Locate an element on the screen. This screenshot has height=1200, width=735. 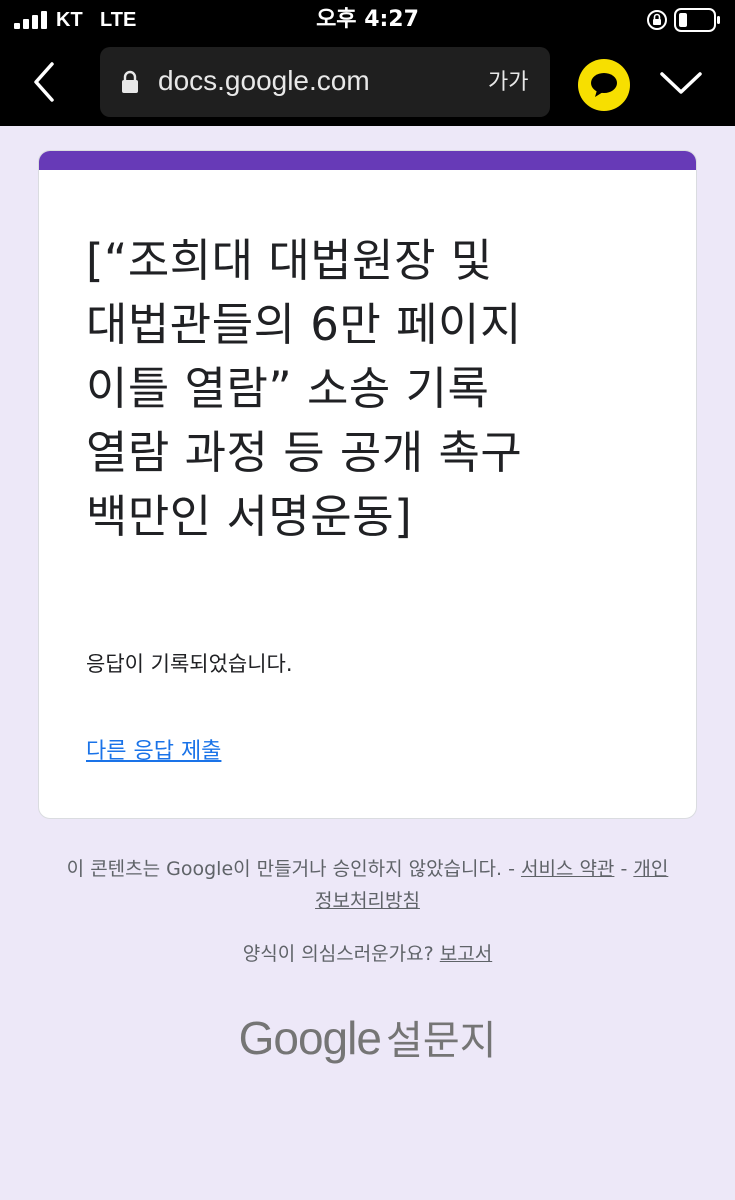
chevron-left-icon is located at coordinates (44, 82).